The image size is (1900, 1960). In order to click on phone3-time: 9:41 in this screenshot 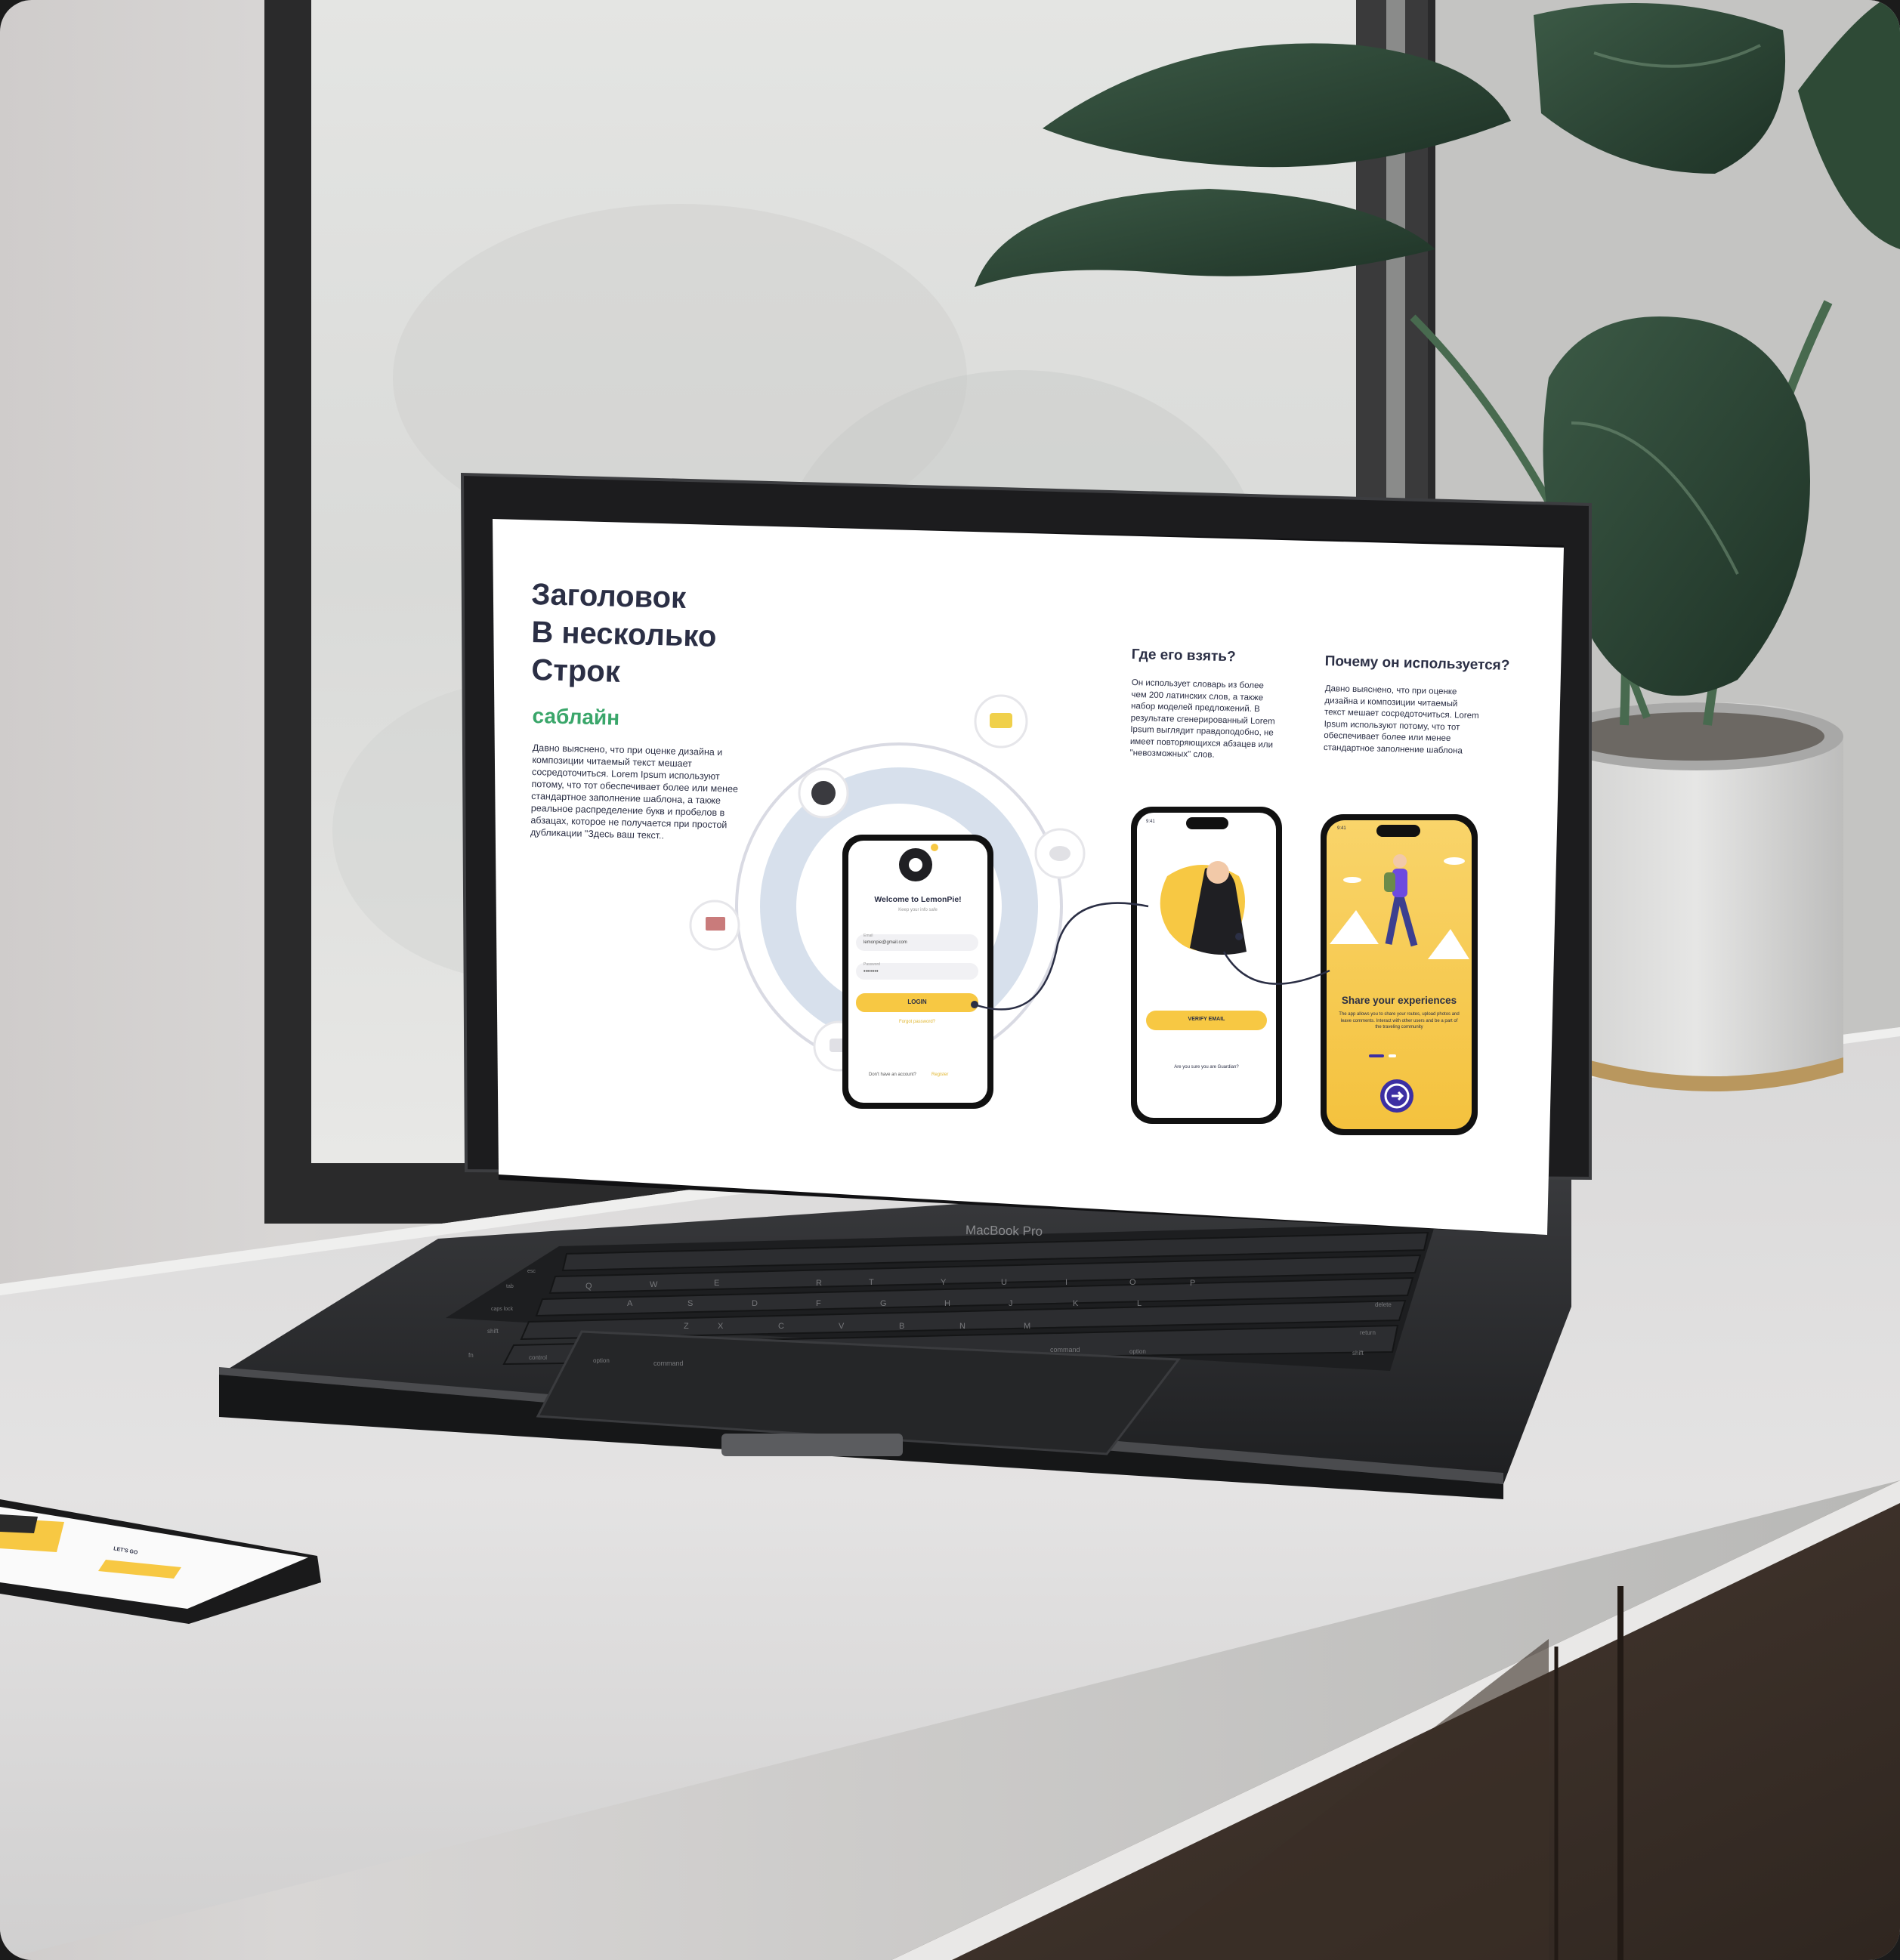, I will do `click(1341, 828)`.